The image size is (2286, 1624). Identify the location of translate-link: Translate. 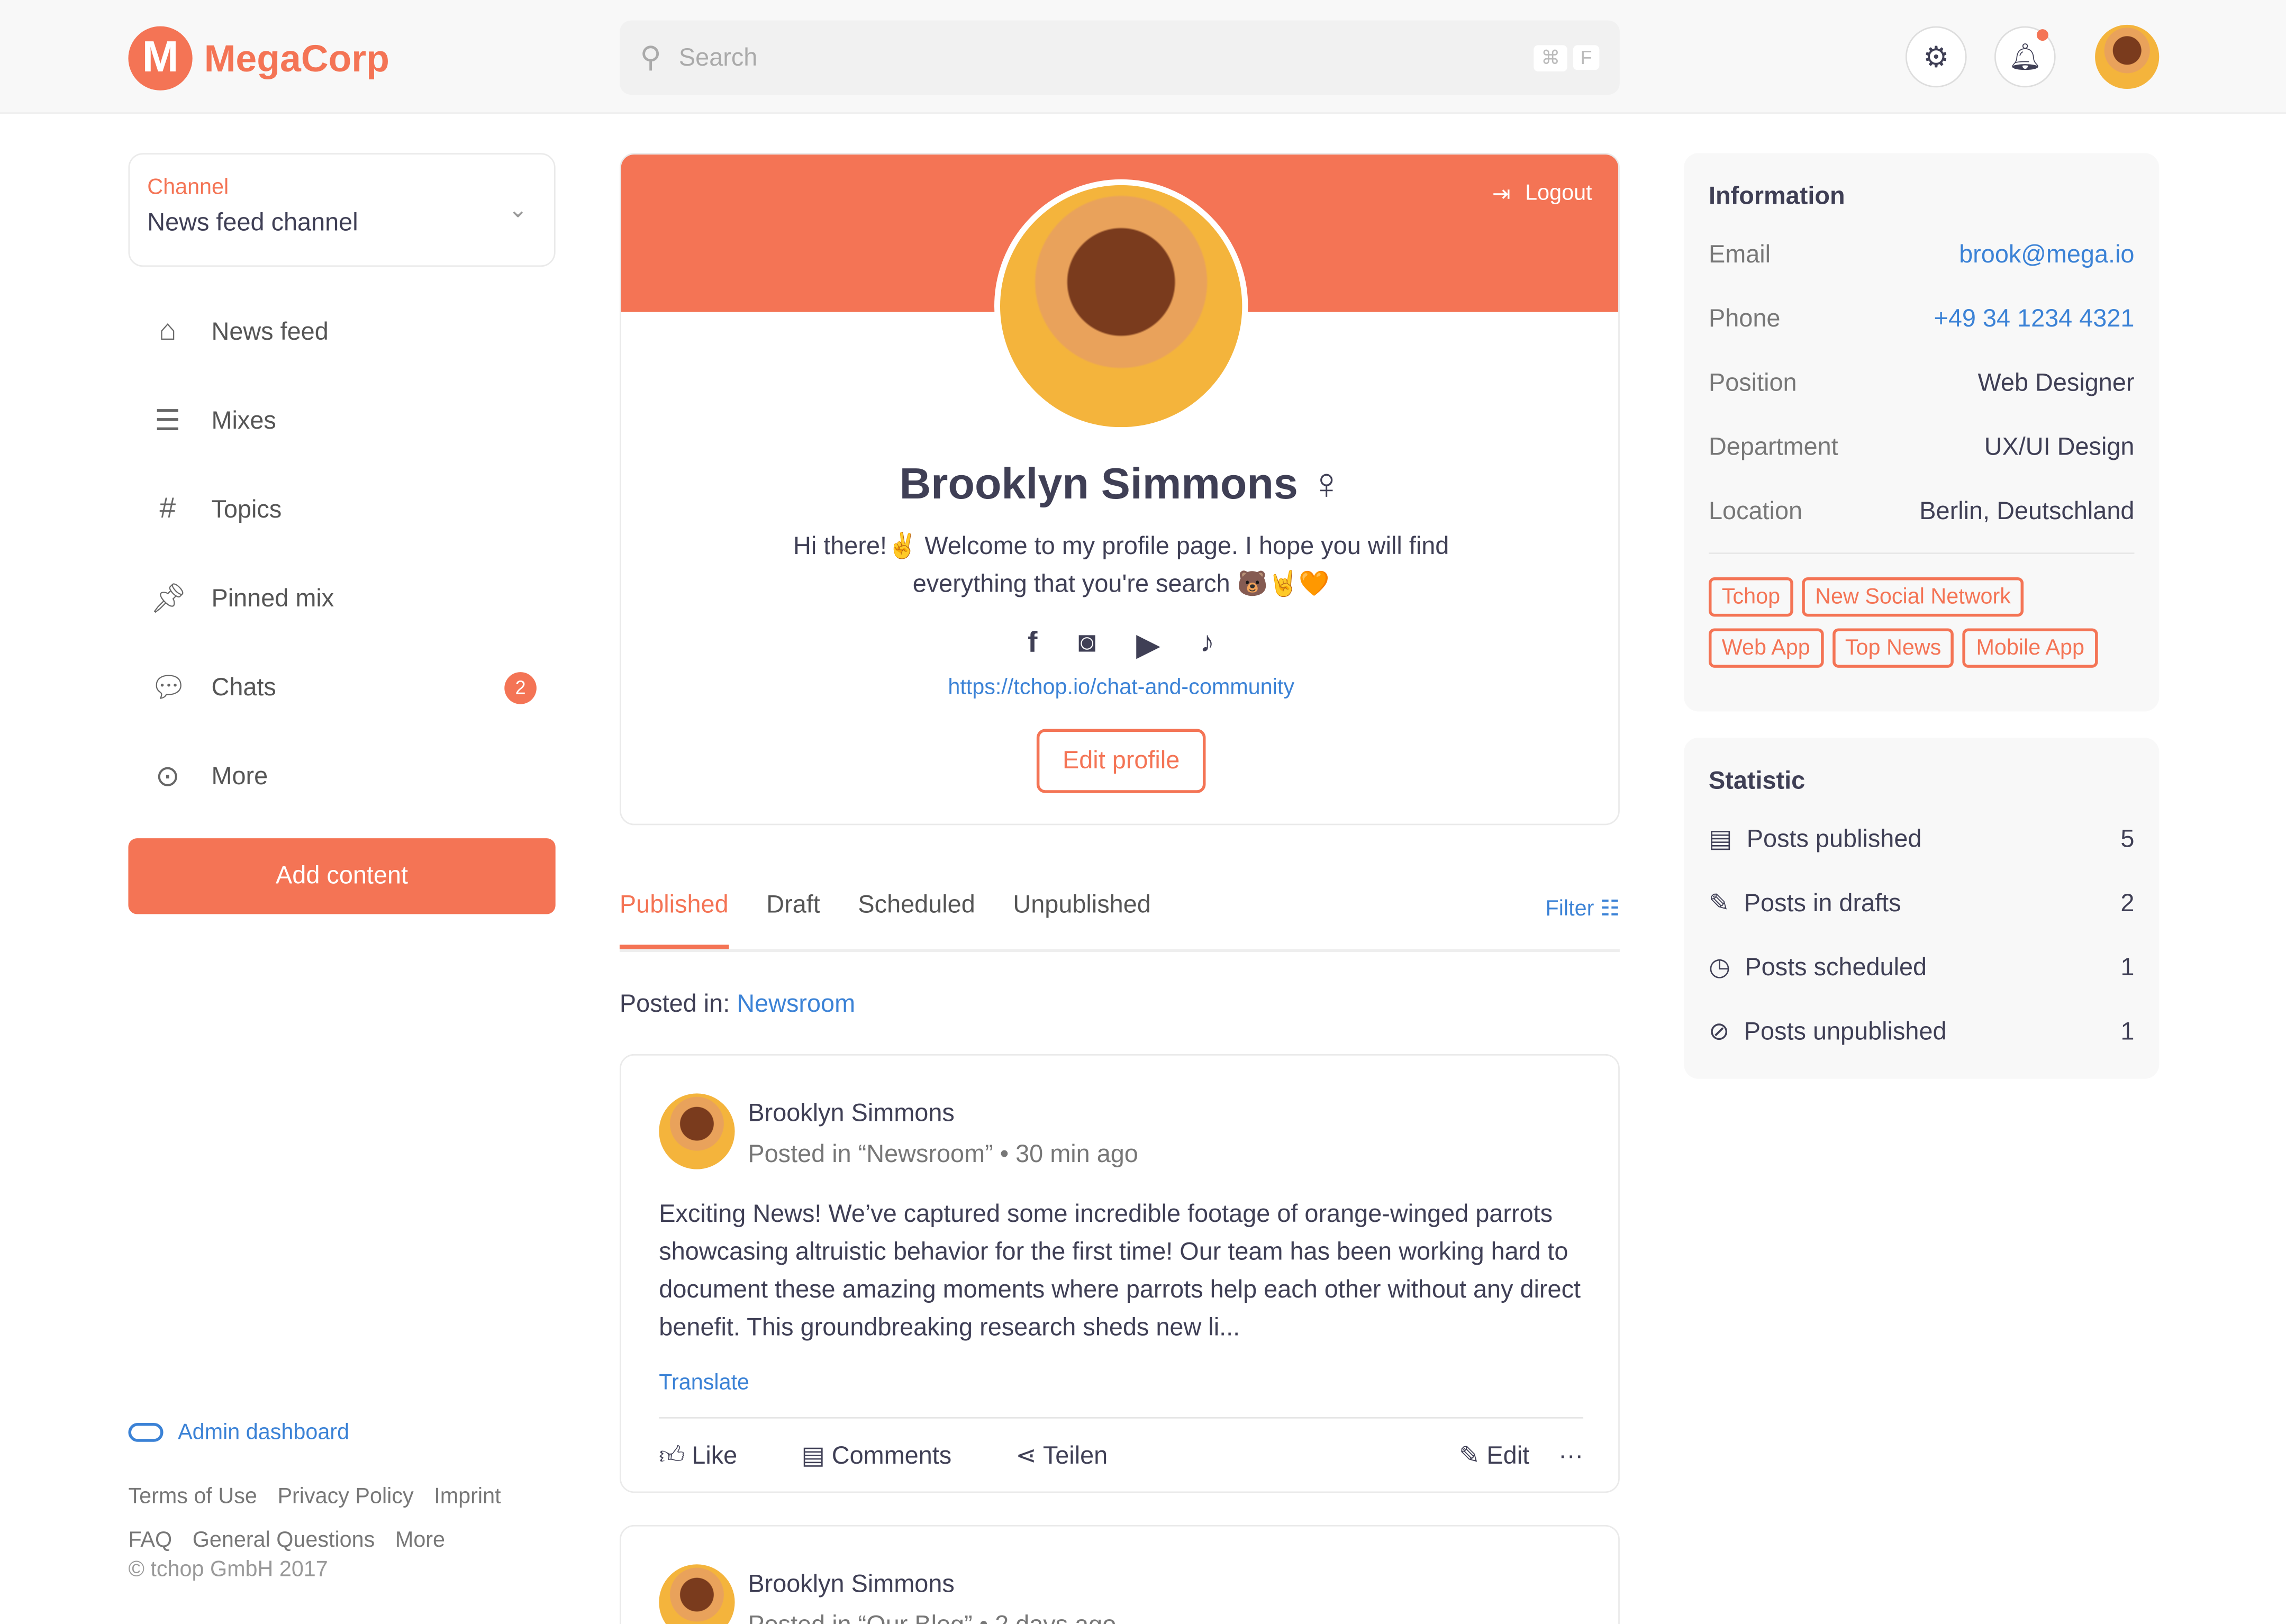
(704, 1383).